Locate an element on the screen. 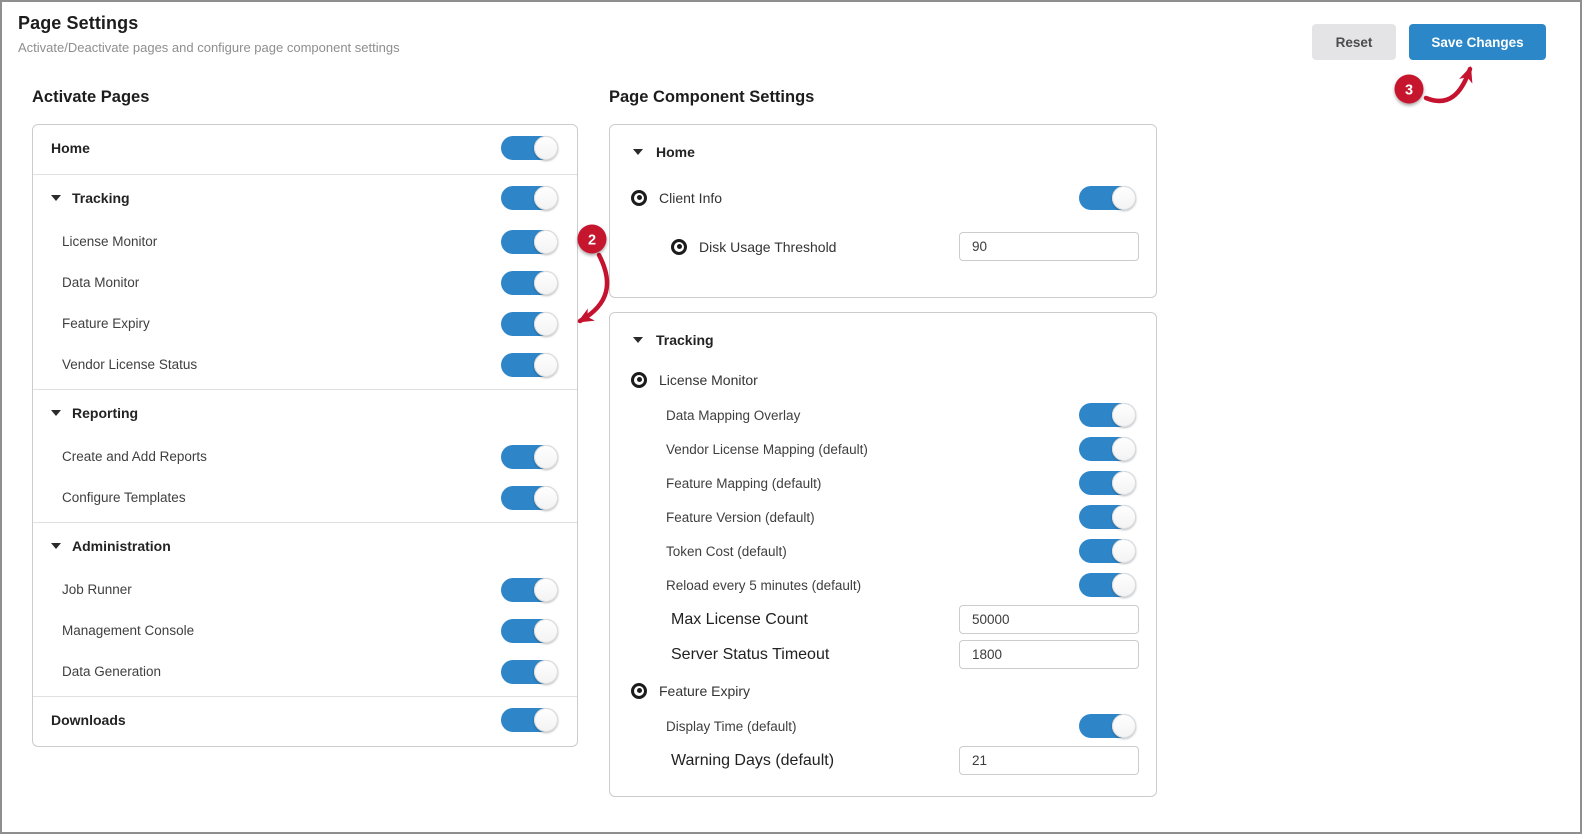 This screenshot has height=834, width=1582. component-header-label-tracking: Tracking is located at coordinates (685, 340).